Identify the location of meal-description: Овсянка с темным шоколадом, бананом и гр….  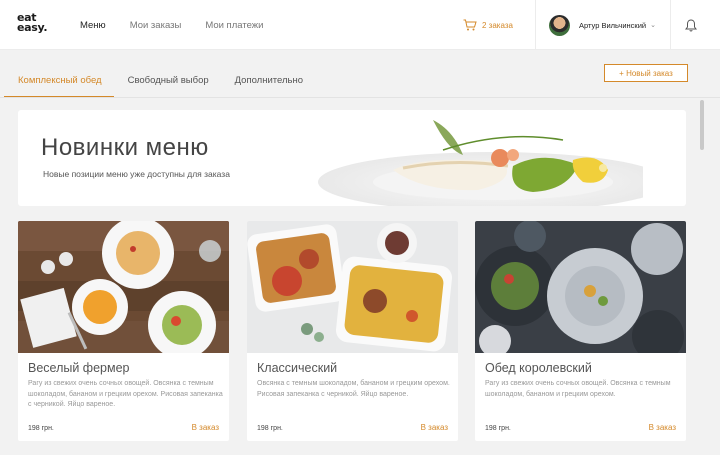
(353, 389).